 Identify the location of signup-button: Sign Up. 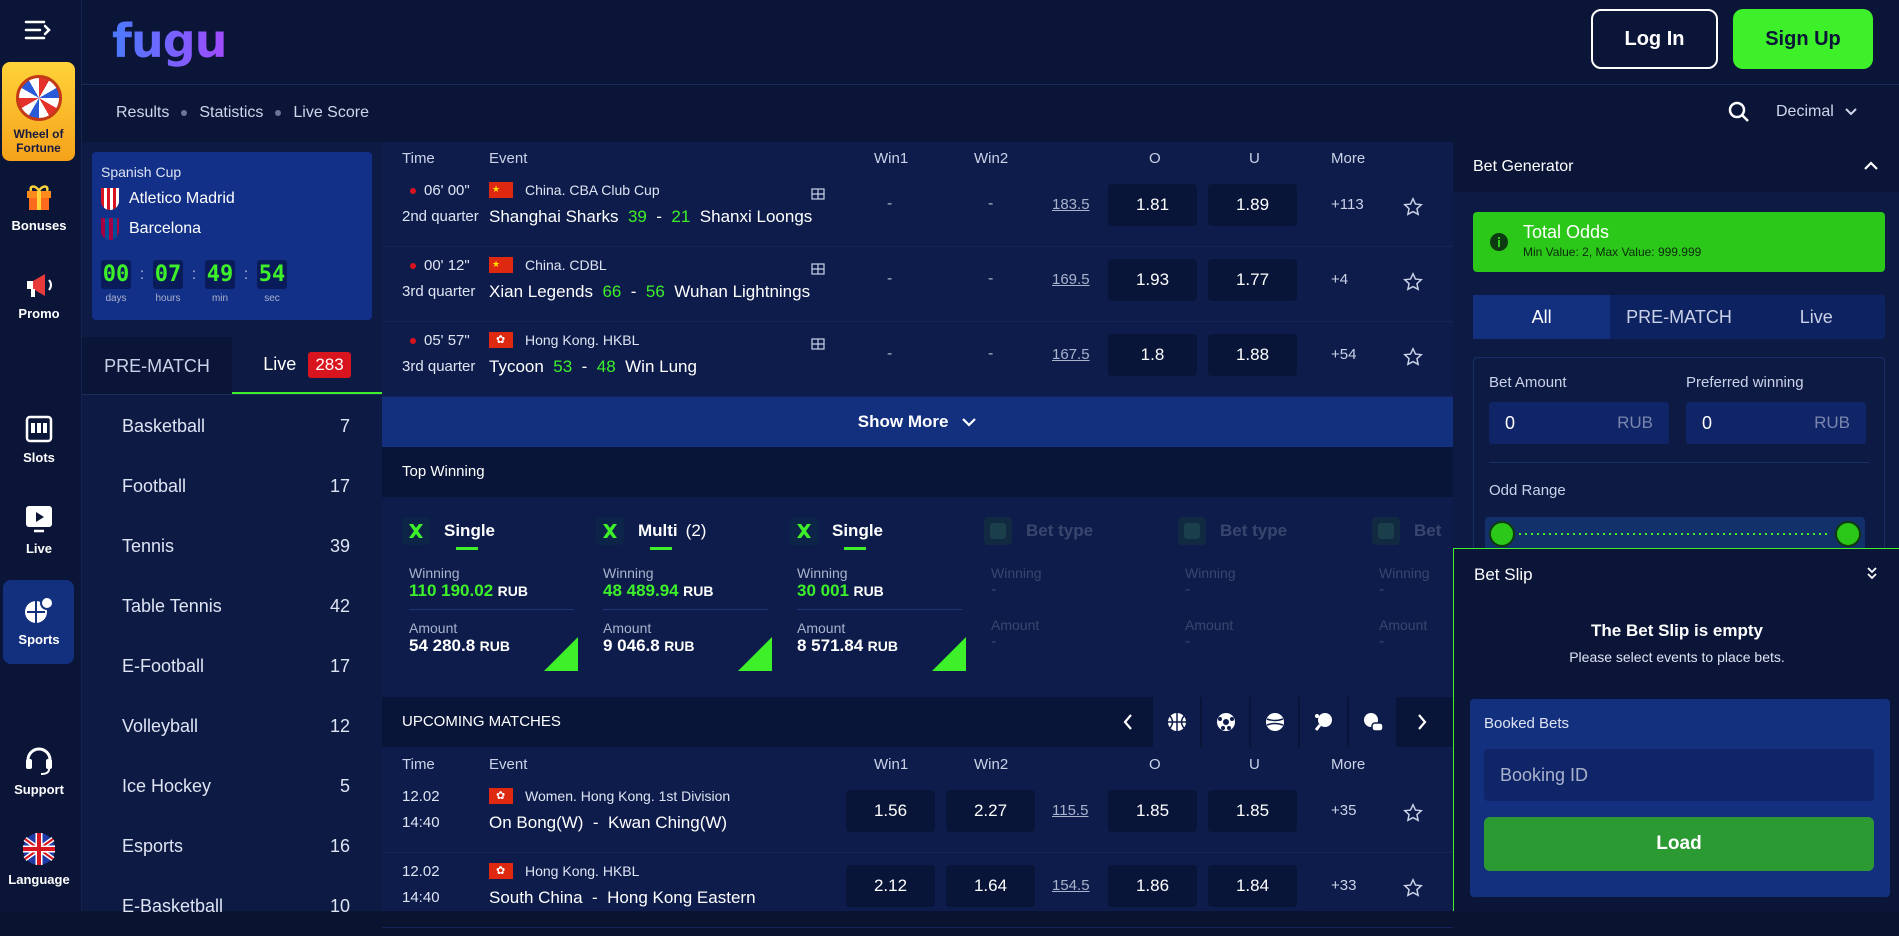
(1803, 39).